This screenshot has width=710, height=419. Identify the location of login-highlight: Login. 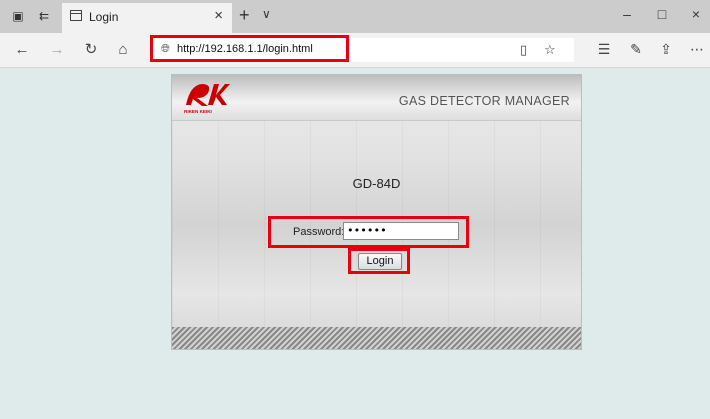
(379, 261).